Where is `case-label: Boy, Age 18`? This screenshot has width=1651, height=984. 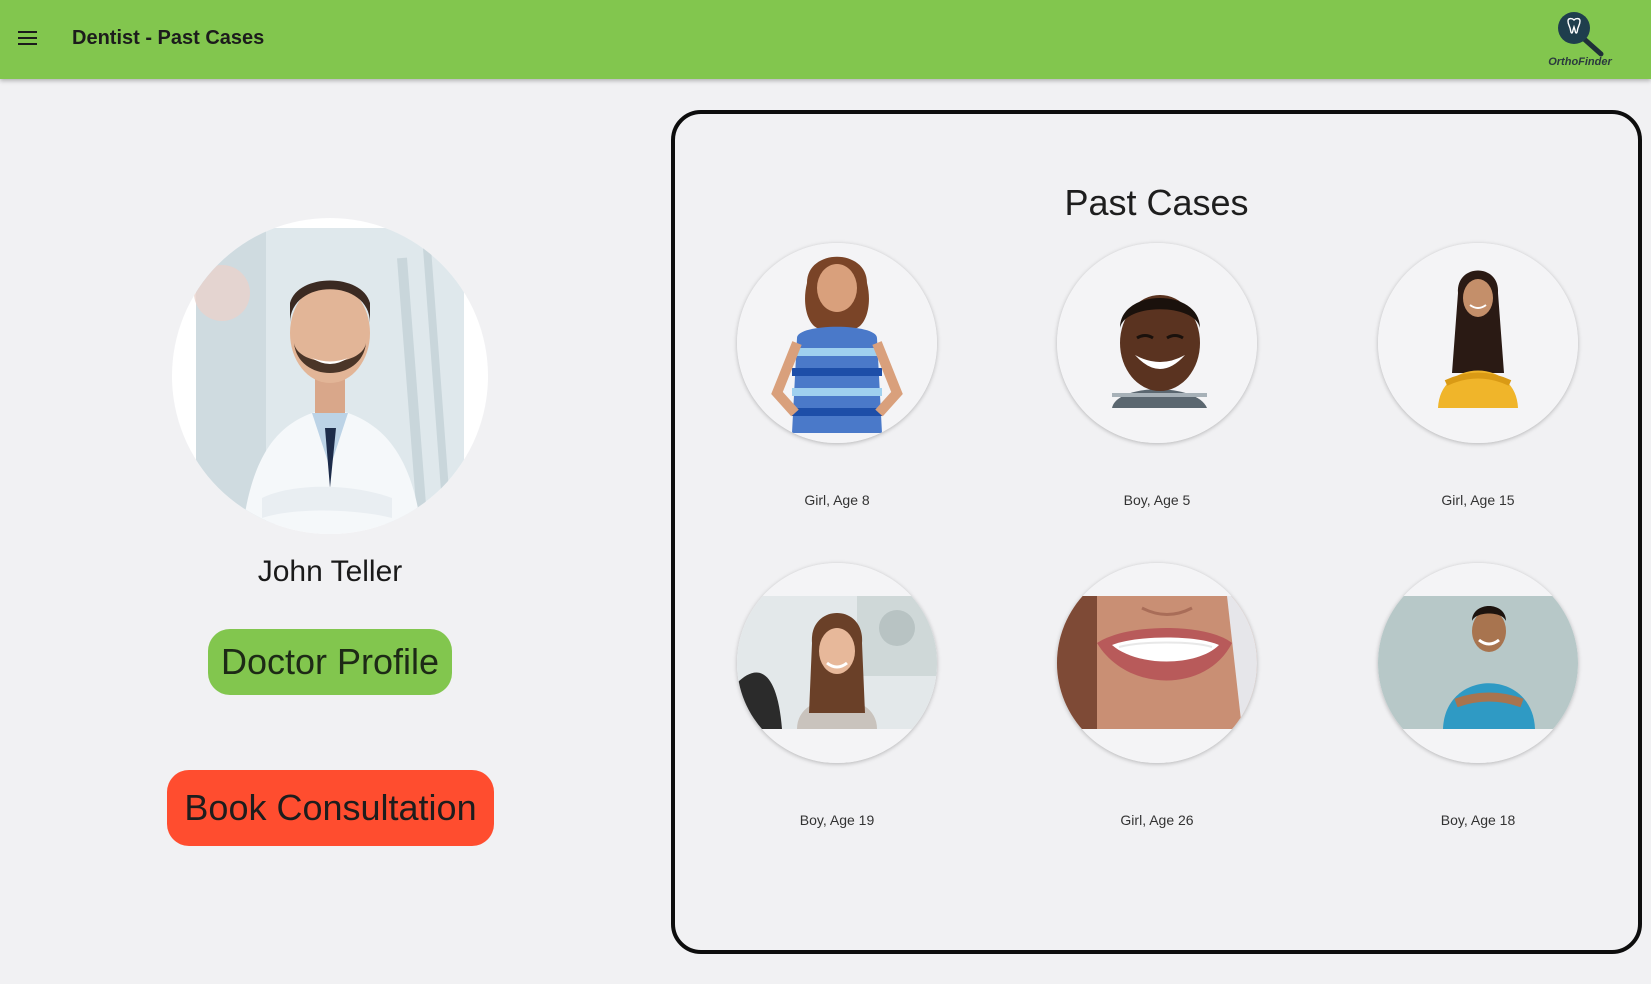
case-label: Boy, Age 18 is located at coordinates (1478, 820).